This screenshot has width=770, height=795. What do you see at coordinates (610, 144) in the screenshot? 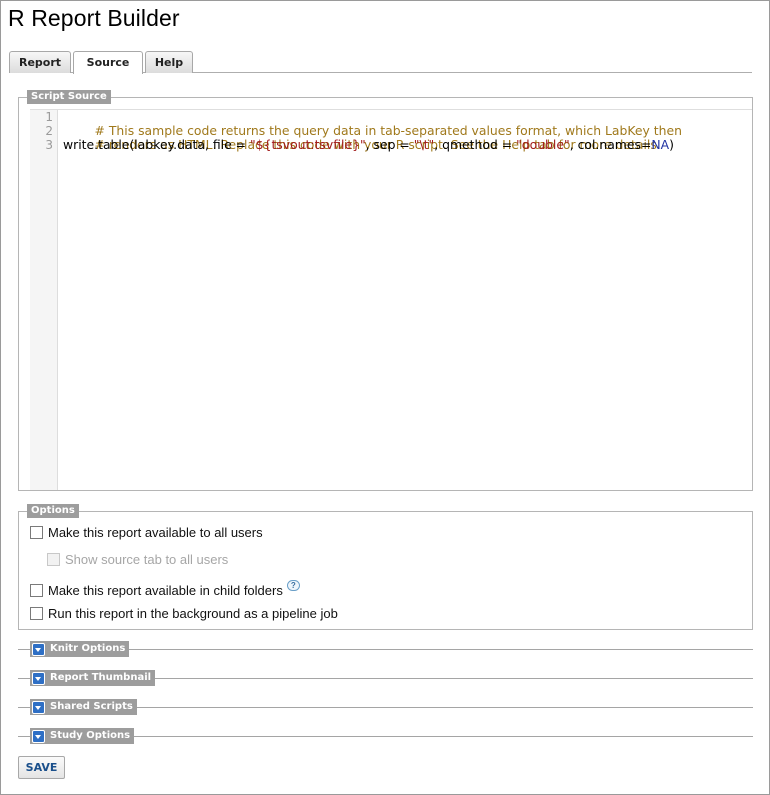
I see `code-text: , col.names=` at bounding box center [610, 144].